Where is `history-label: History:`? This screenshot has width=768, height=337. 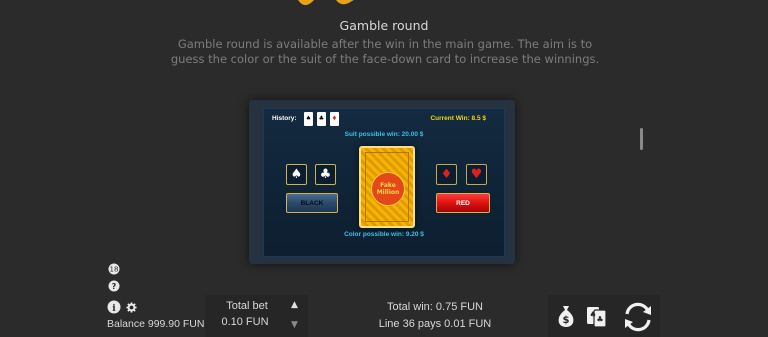
history-label: History: is located at coordinates (284, 118).